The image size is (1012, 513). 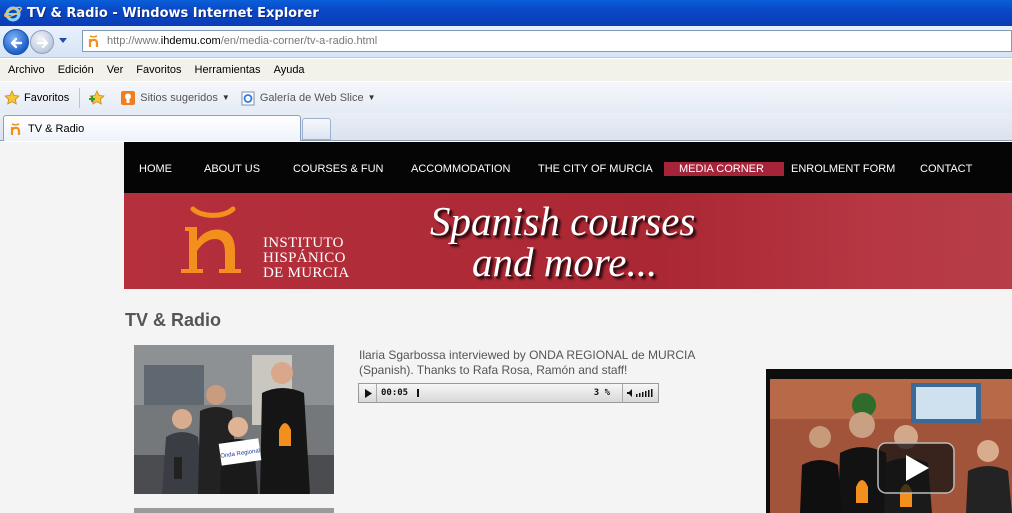 What do you see at coordinates (338, 169) in the screenshot?
I see `nav-courses-fun: COURSES & FUN` at bounding box center [338, 169].